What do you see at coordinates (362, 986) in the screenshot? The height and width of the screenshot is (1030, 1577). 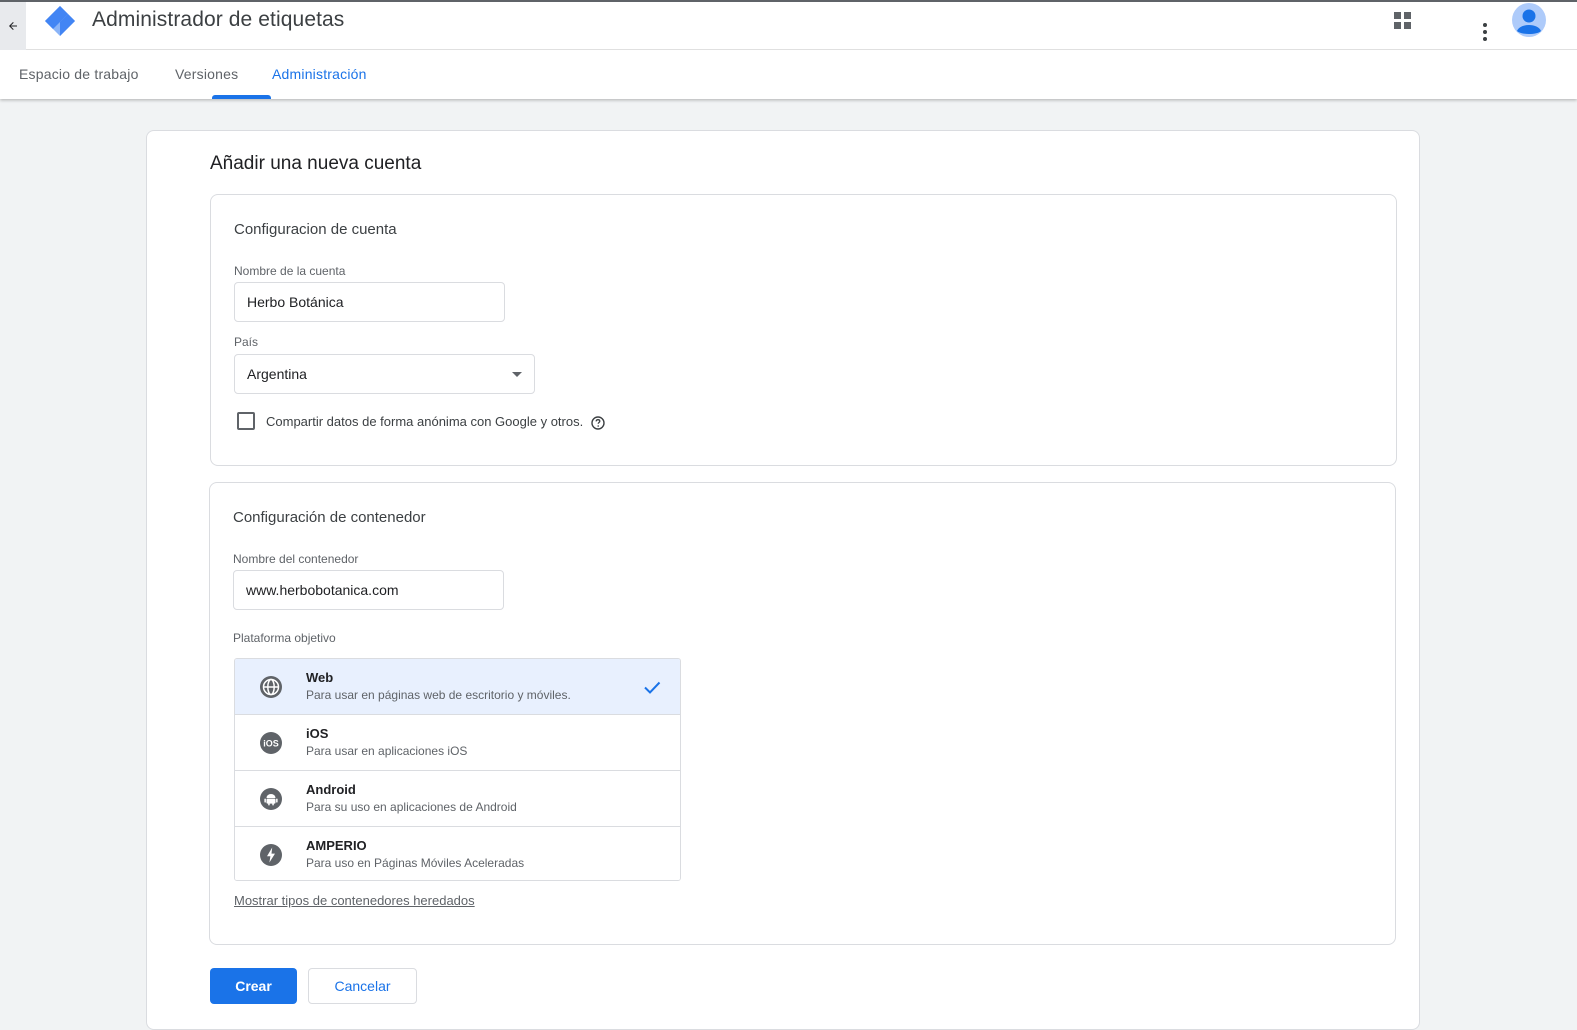 I see `cancel-button: Cancelar` at bounding box center [362, 986].